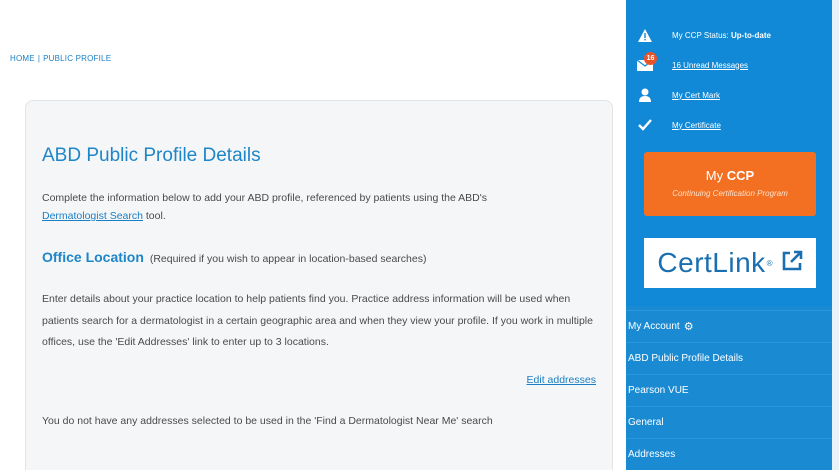  I want to click on certificate-link: My Certificate, so click(696, 125).